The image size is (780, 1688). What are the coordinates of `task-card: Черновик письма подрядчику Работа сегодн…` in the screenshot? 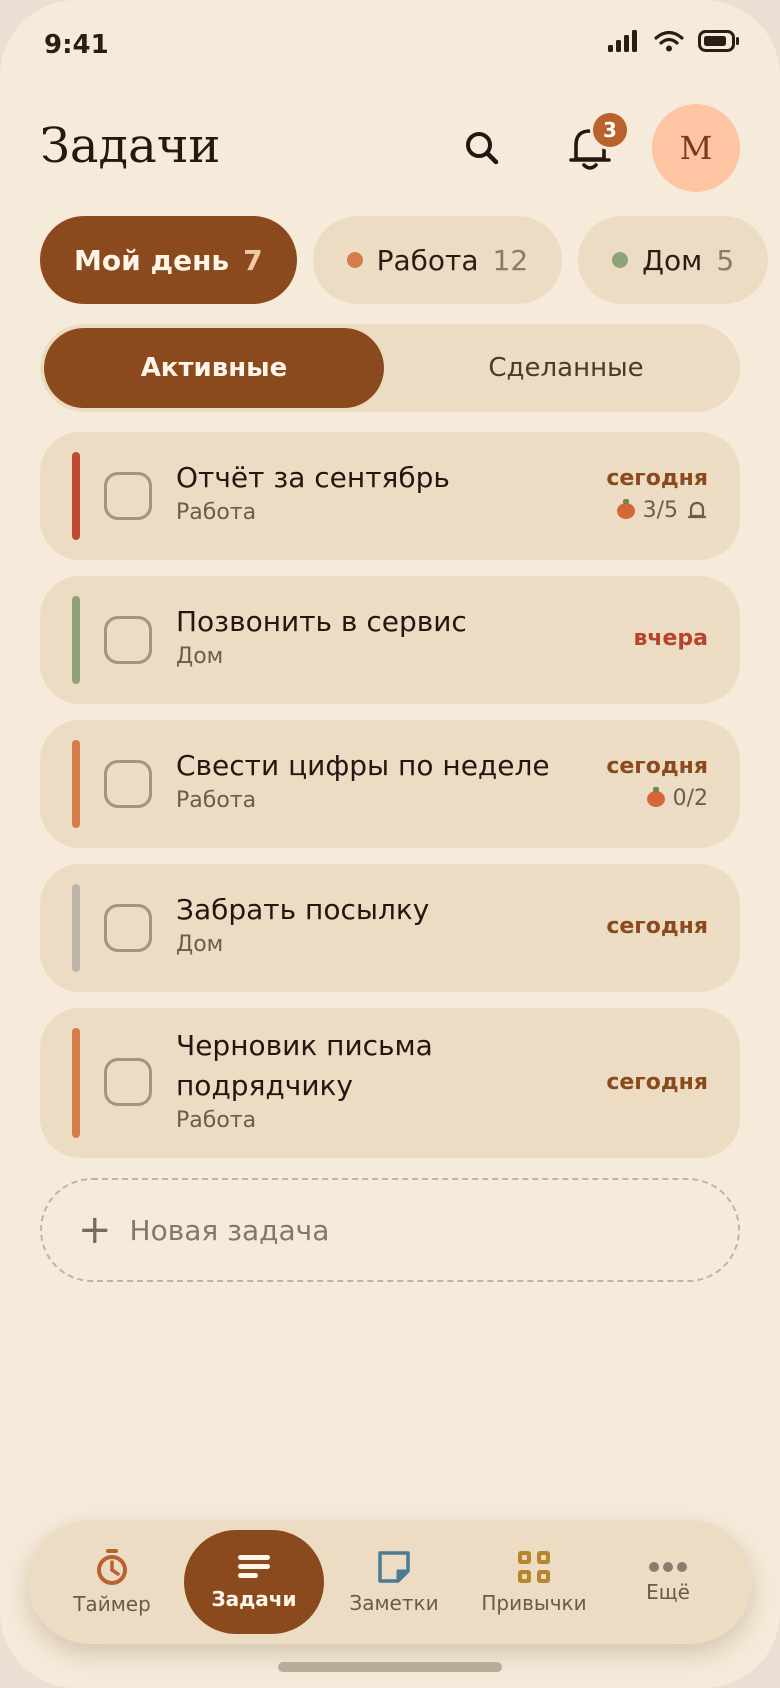 It's located at (390, 1083).